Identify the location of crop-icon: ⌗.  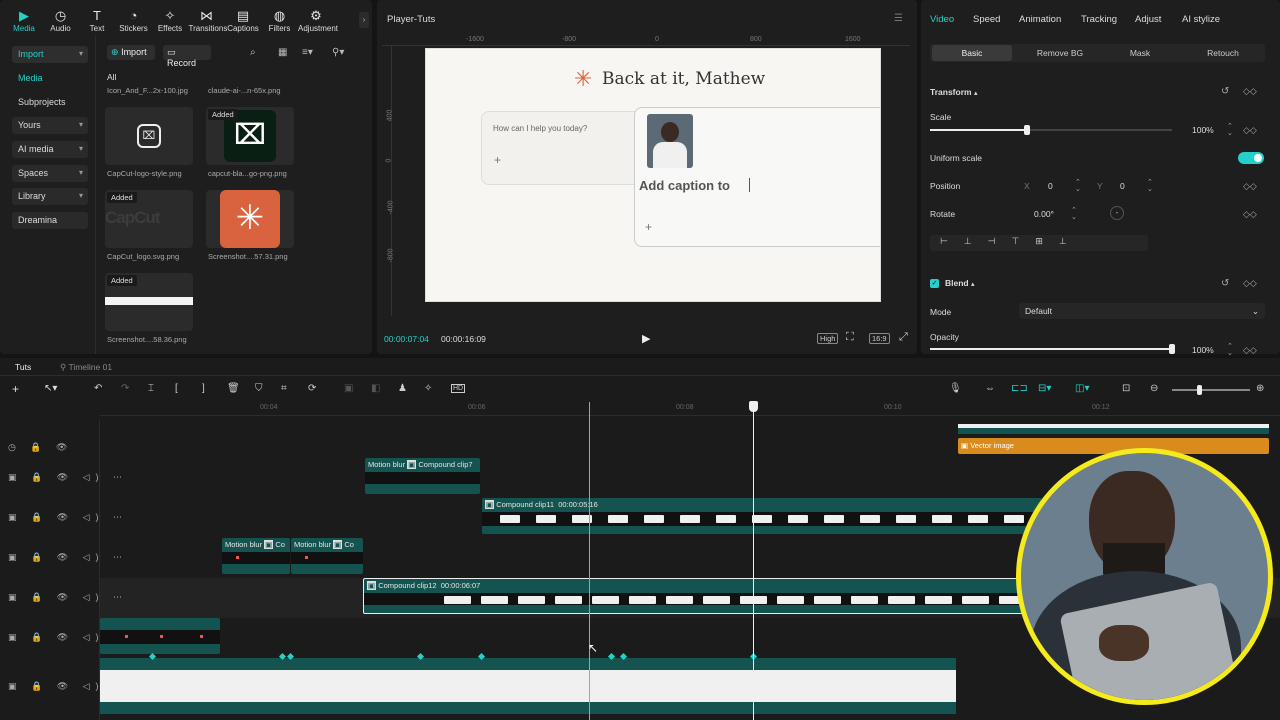
(284, 388).